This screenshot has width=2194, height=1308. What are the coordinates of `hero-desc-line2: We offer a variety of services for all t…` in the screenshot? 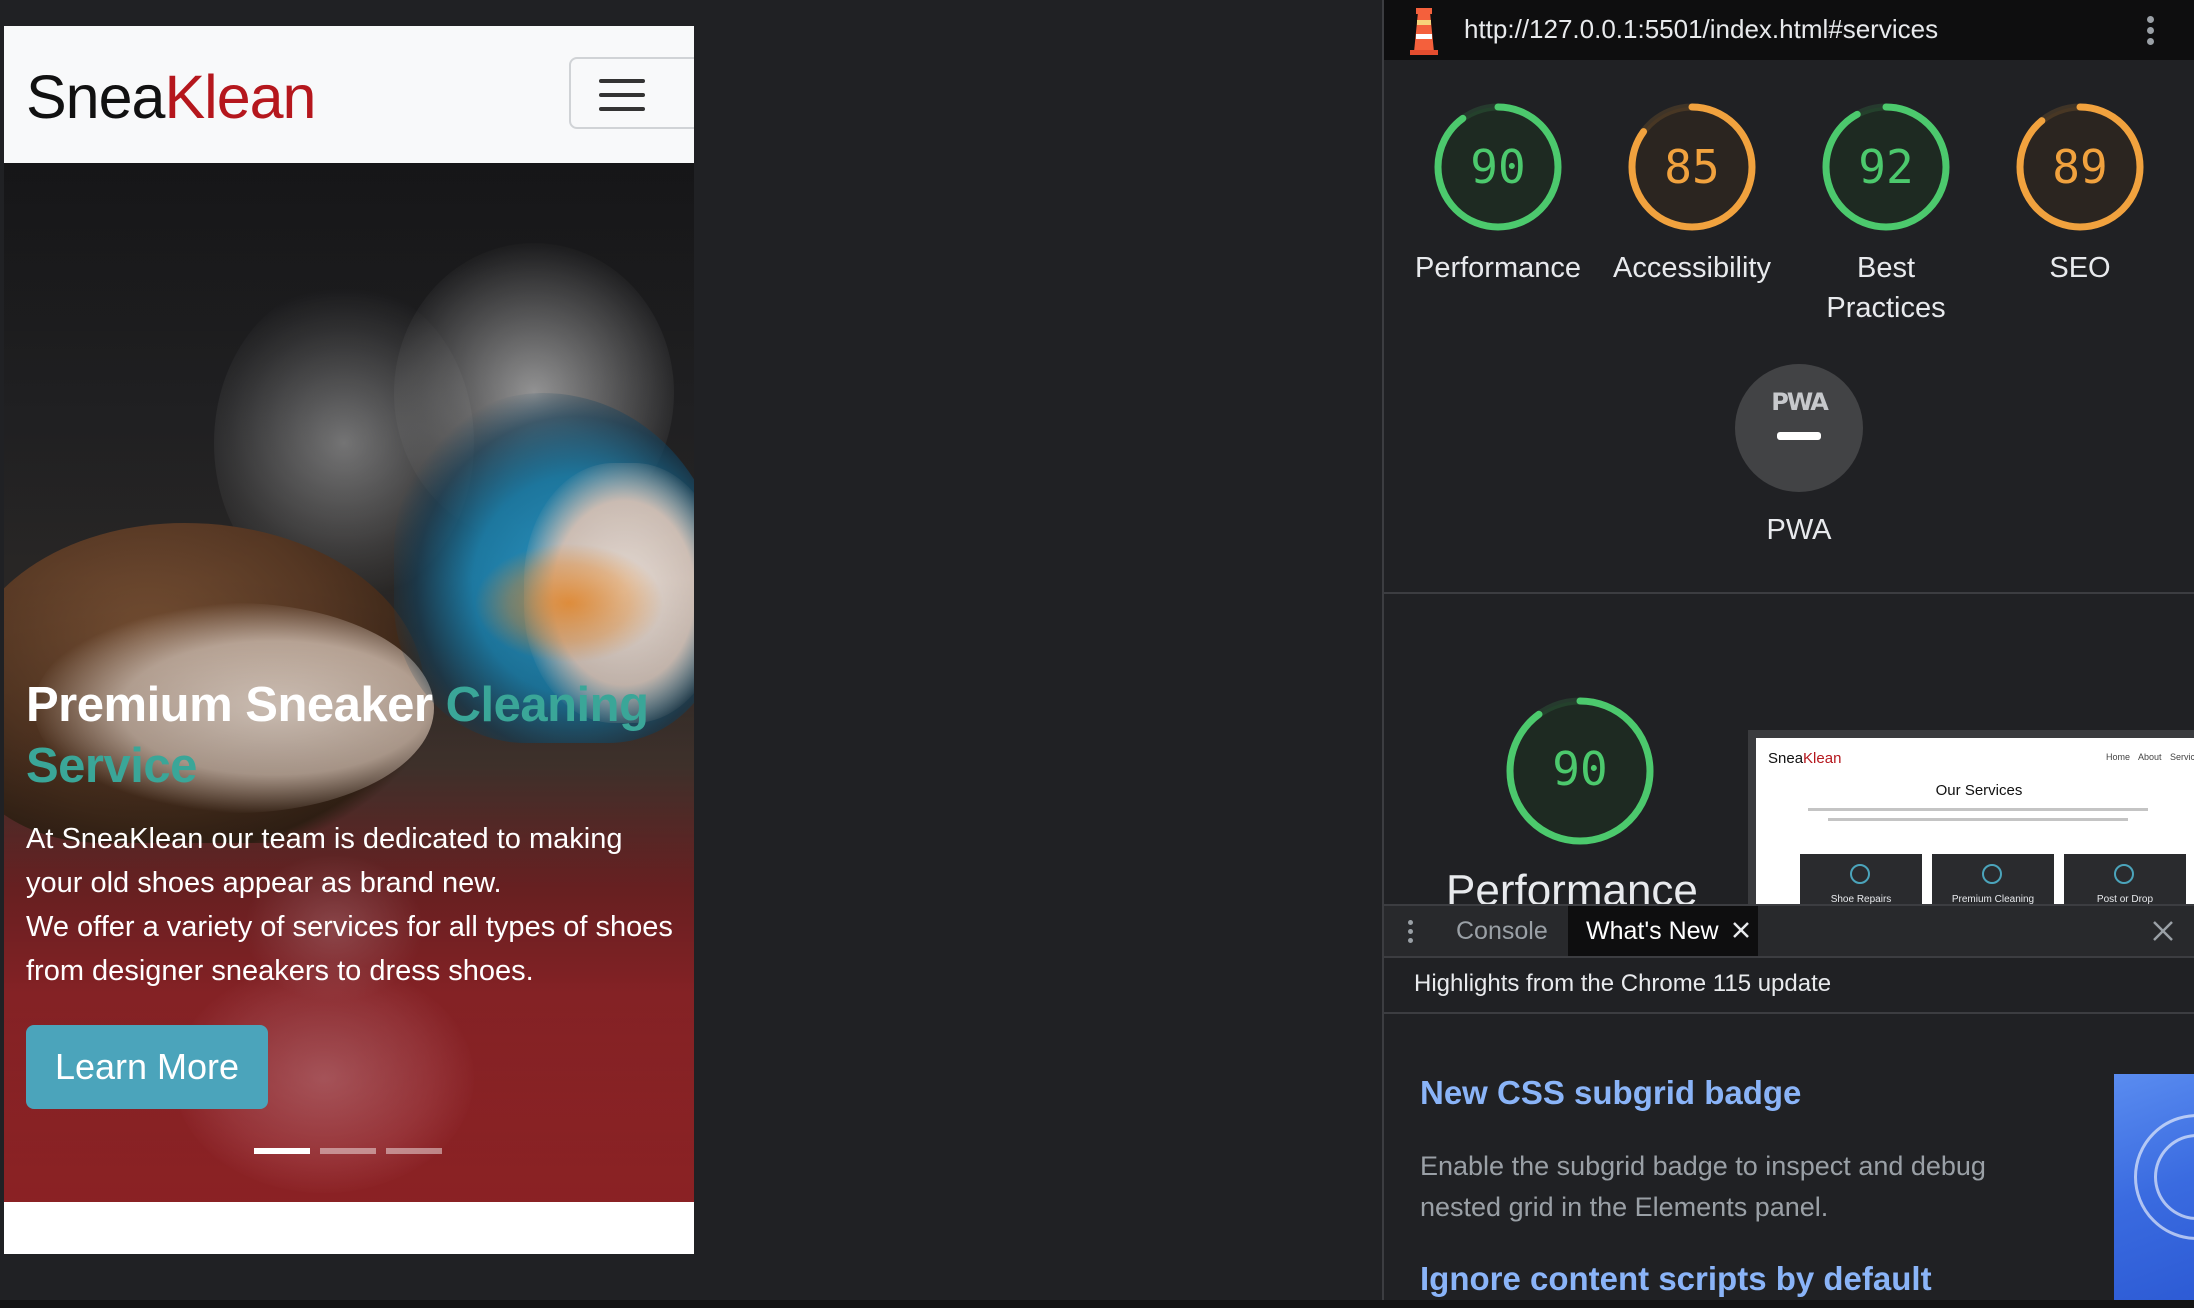 It's located at (349, 949).